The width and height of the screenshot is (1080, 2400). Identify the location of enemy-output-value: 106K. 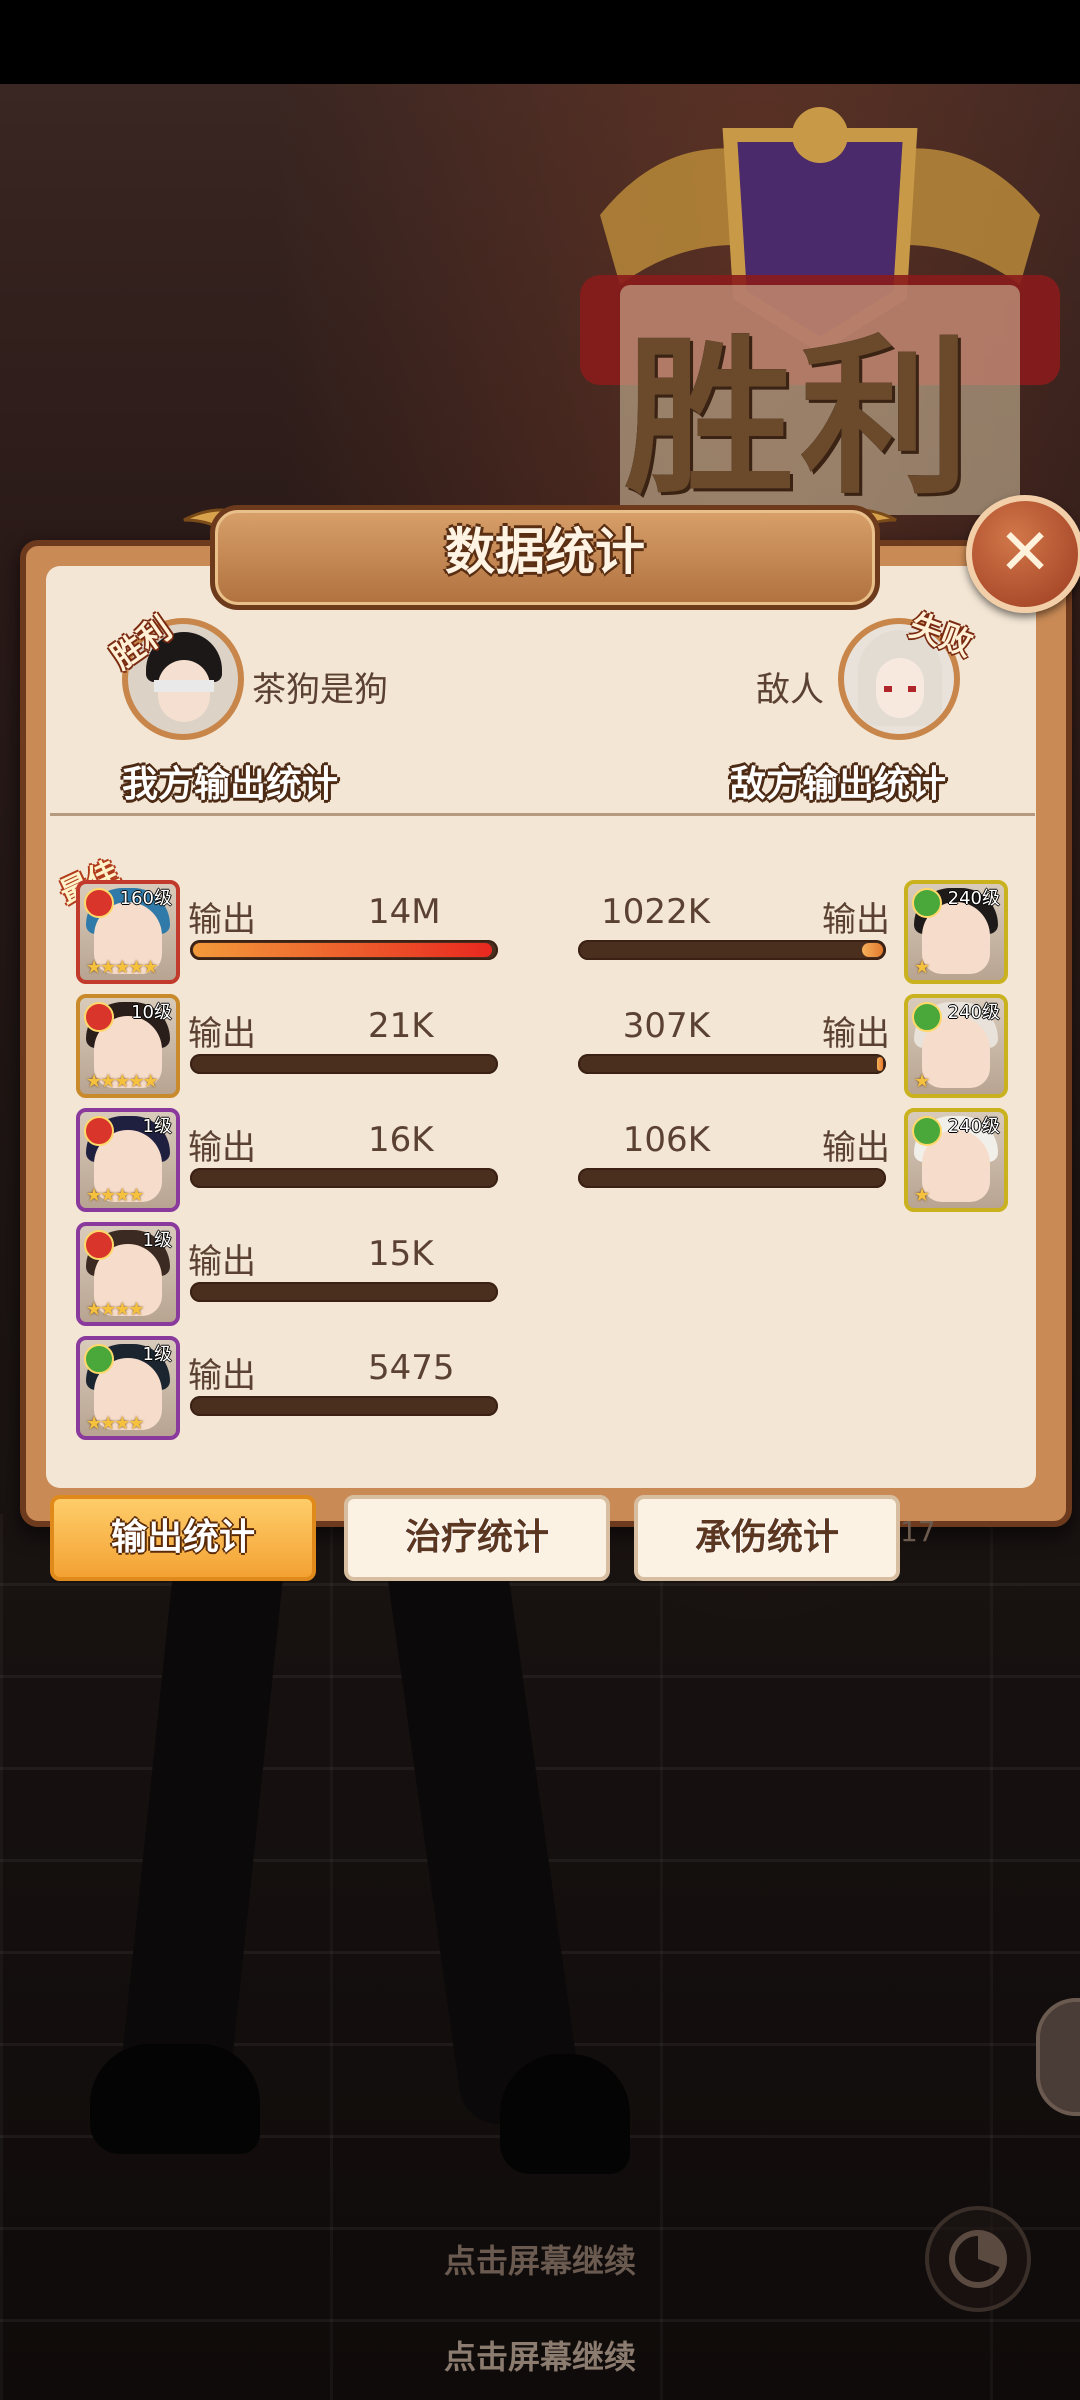
(666, 1140).